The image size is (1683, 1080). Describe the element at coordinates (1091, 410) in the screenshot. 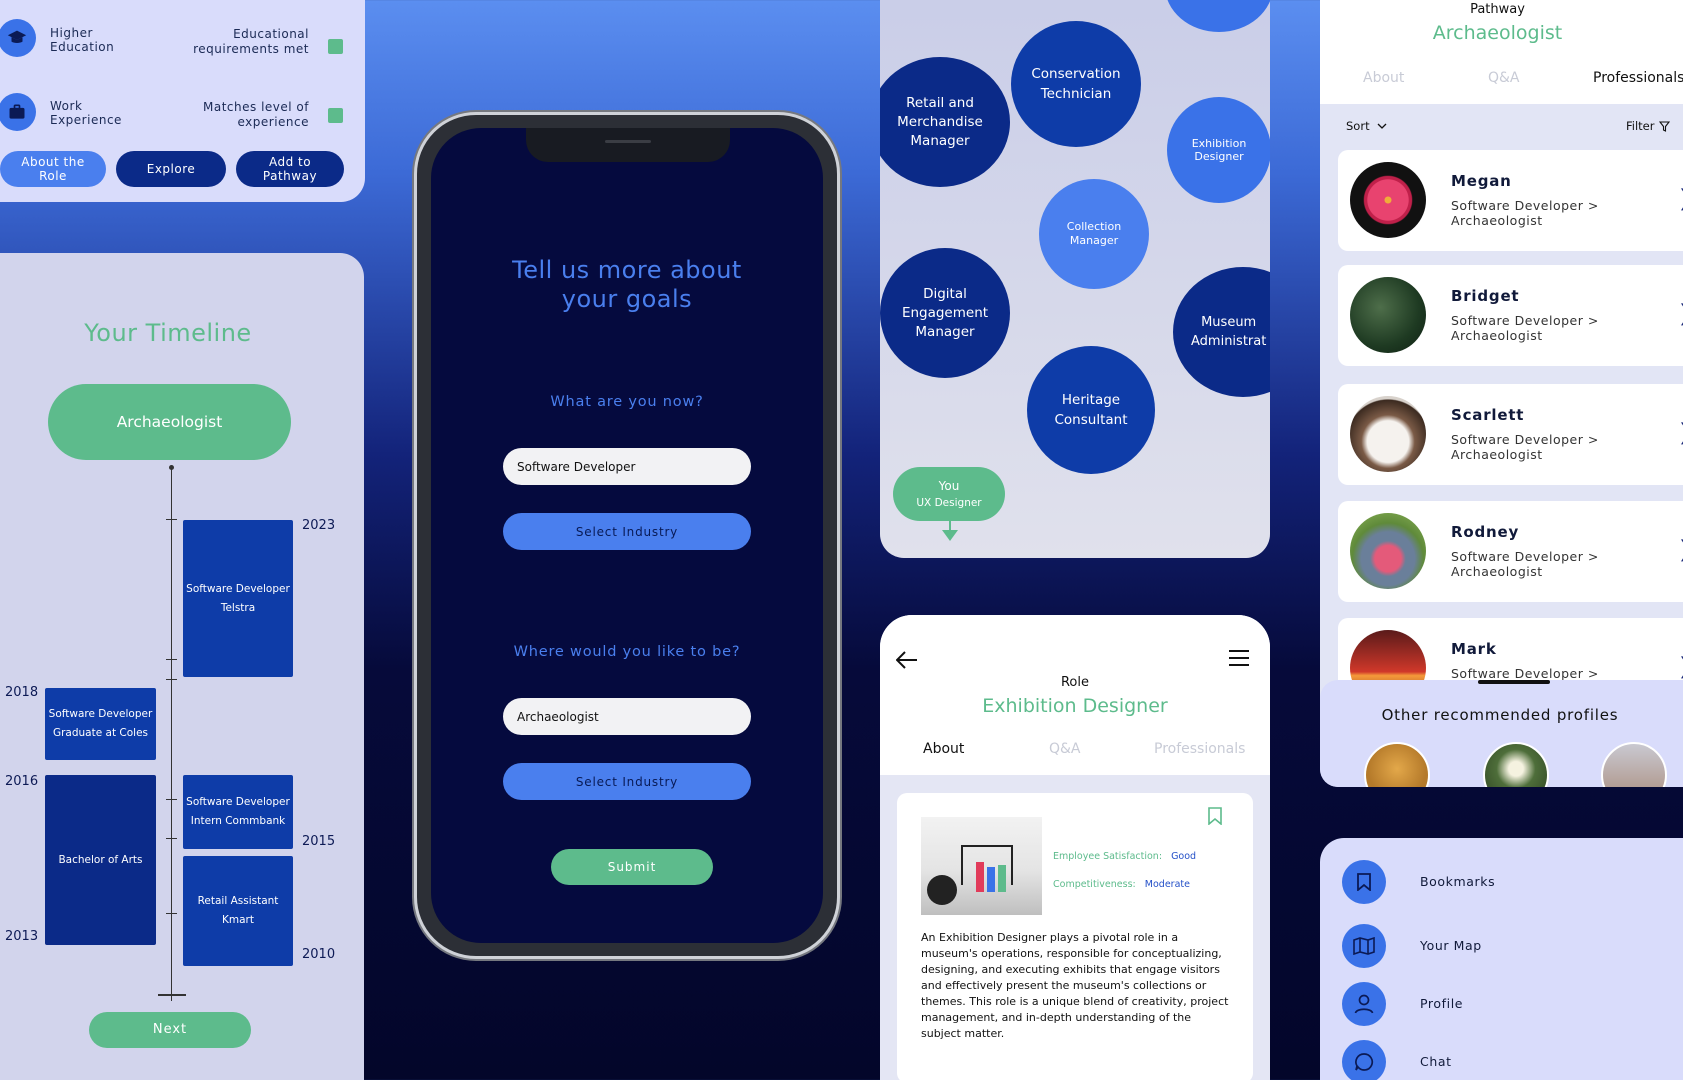

I see `career-bubble: Heritage Consultant` at that location.